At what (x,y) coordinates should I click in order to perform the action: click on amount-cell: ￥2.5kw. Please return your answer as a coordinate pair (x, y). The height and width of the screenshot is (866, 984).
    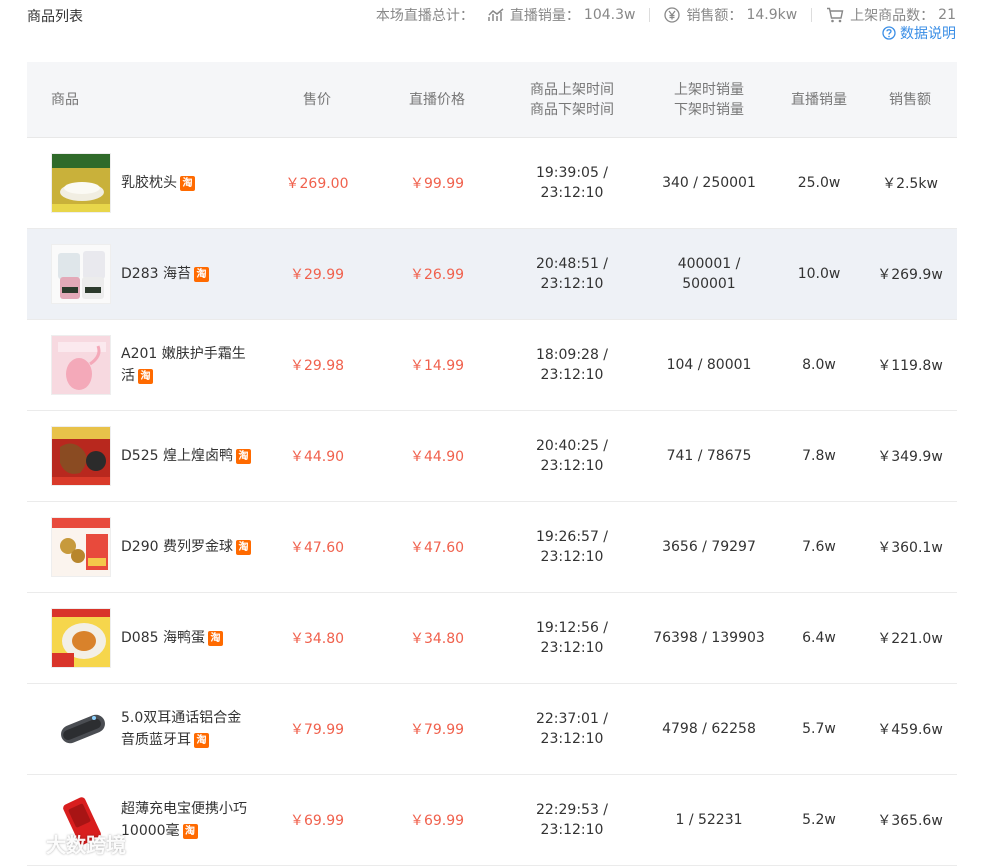
    Looking at the image, I should click on (910, 184).